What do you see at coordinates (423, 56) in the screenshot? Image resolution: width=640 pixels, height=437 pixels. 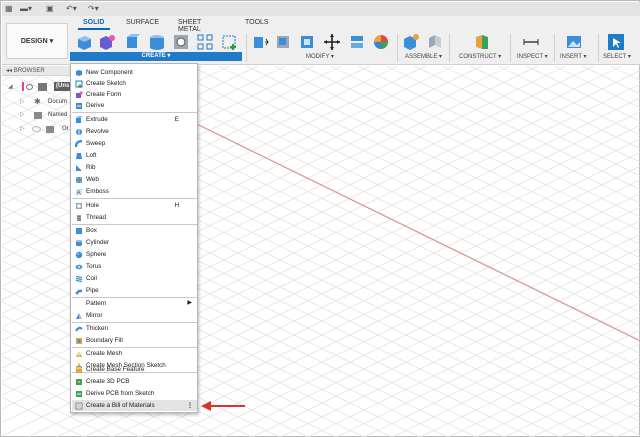 I see `assemble-dropdown-button: ASSEMBLE ▾` at bounding box center [423, 56].